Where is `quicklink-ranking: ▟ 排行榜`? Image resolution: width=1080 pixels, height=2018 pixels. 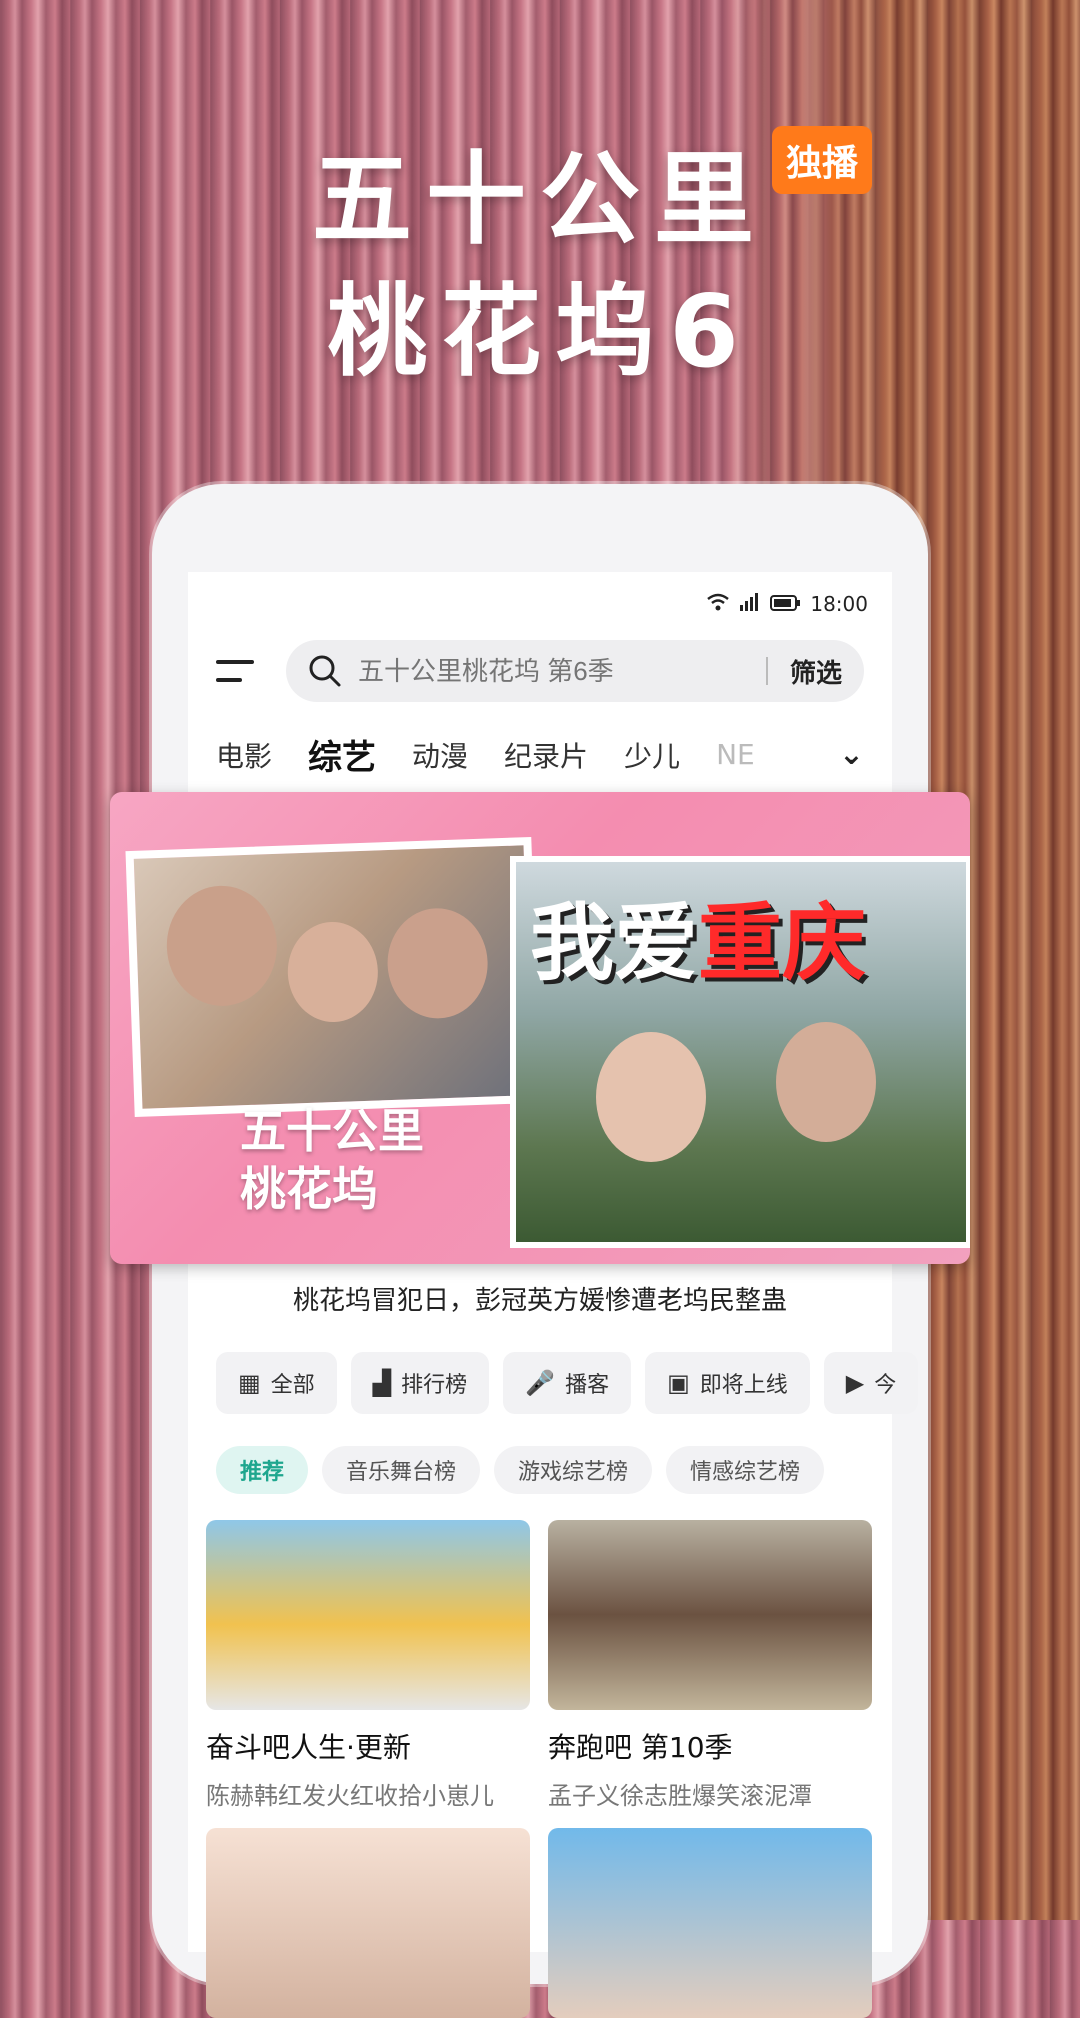
quicklink-ranking: ▟ 排行榜 is located at coordinates (420, 1383).